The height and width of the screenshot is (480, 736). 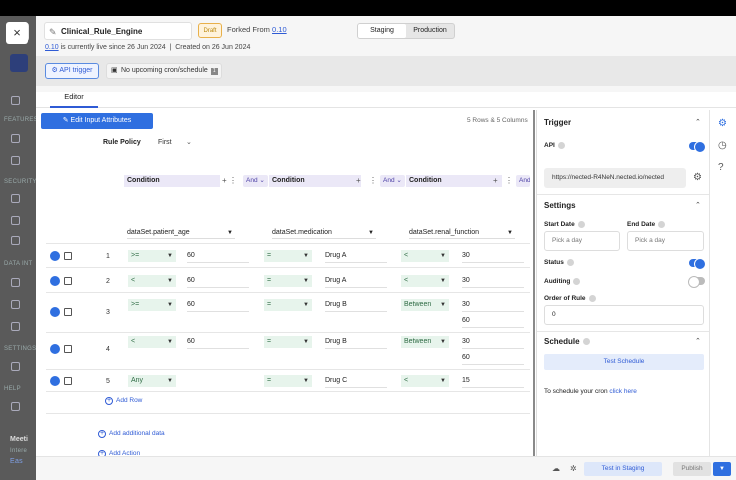 I want to click on audit-icon, so click(x=15, y=220).